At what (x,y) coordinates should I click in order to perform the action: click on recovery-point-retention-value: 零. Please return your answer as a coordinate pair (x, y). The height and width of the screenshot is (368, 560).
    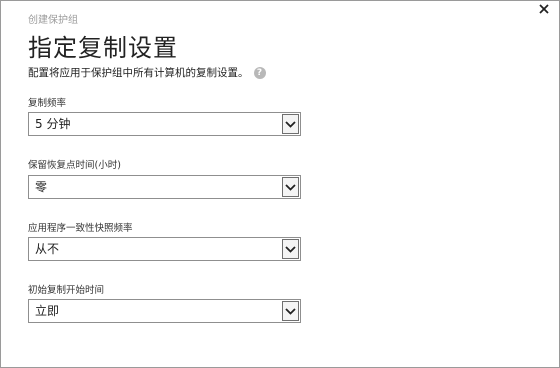
    Looking at the image, I should click on (41, 187).